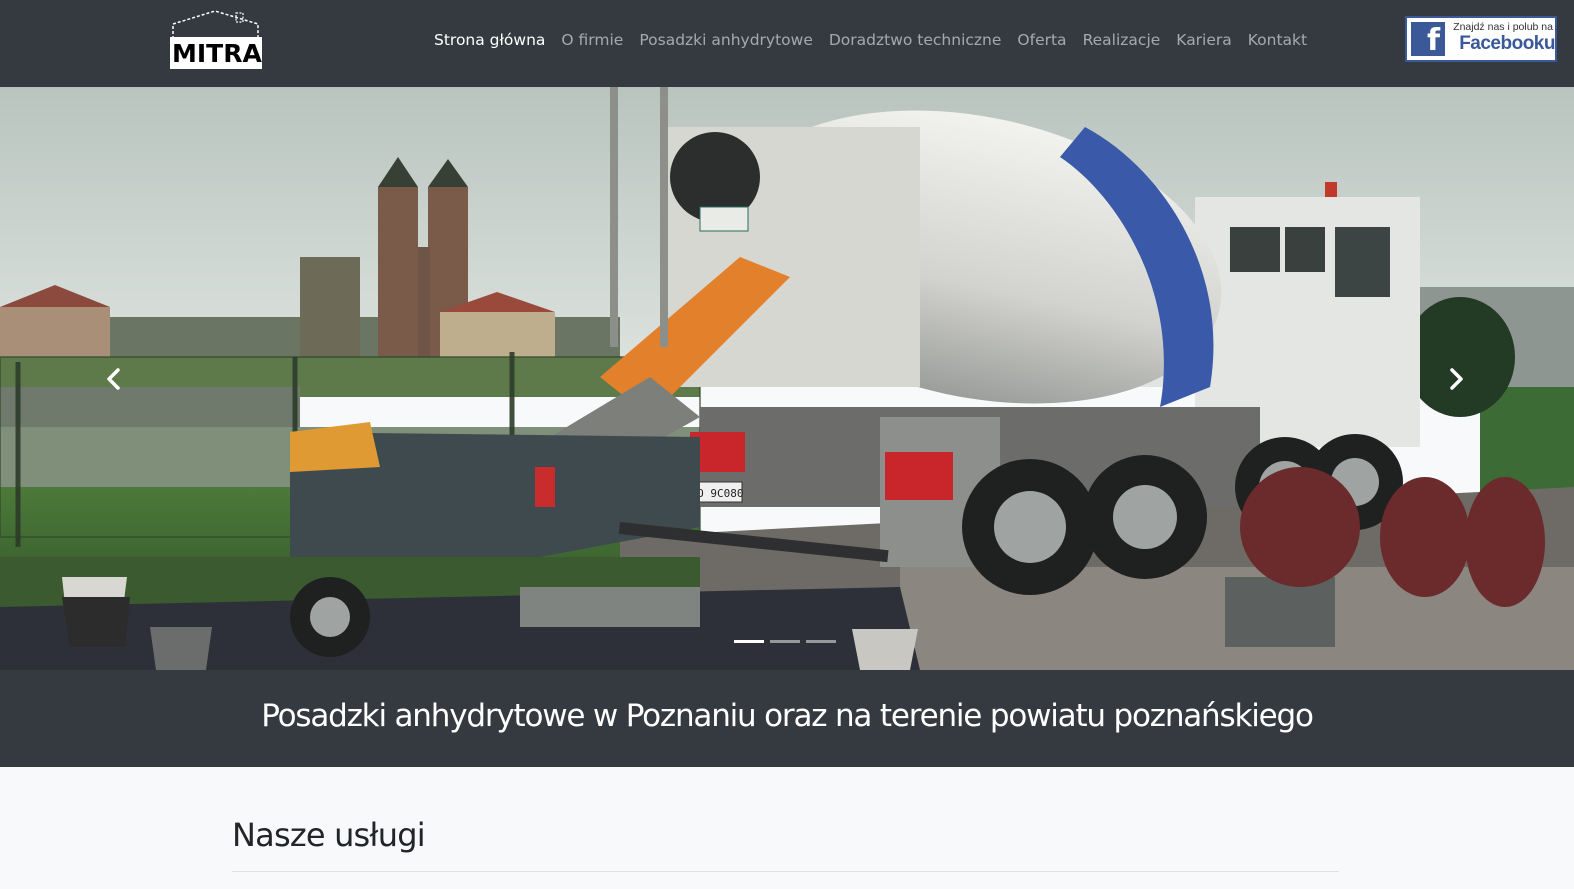 Image resolution: width=1574 pixels, height=889 pixels. What do you see at coordinates (592, 40) in the screenshot?
I see `nav-item-o-firmie: O firmie` at bounding box center [592, 40].